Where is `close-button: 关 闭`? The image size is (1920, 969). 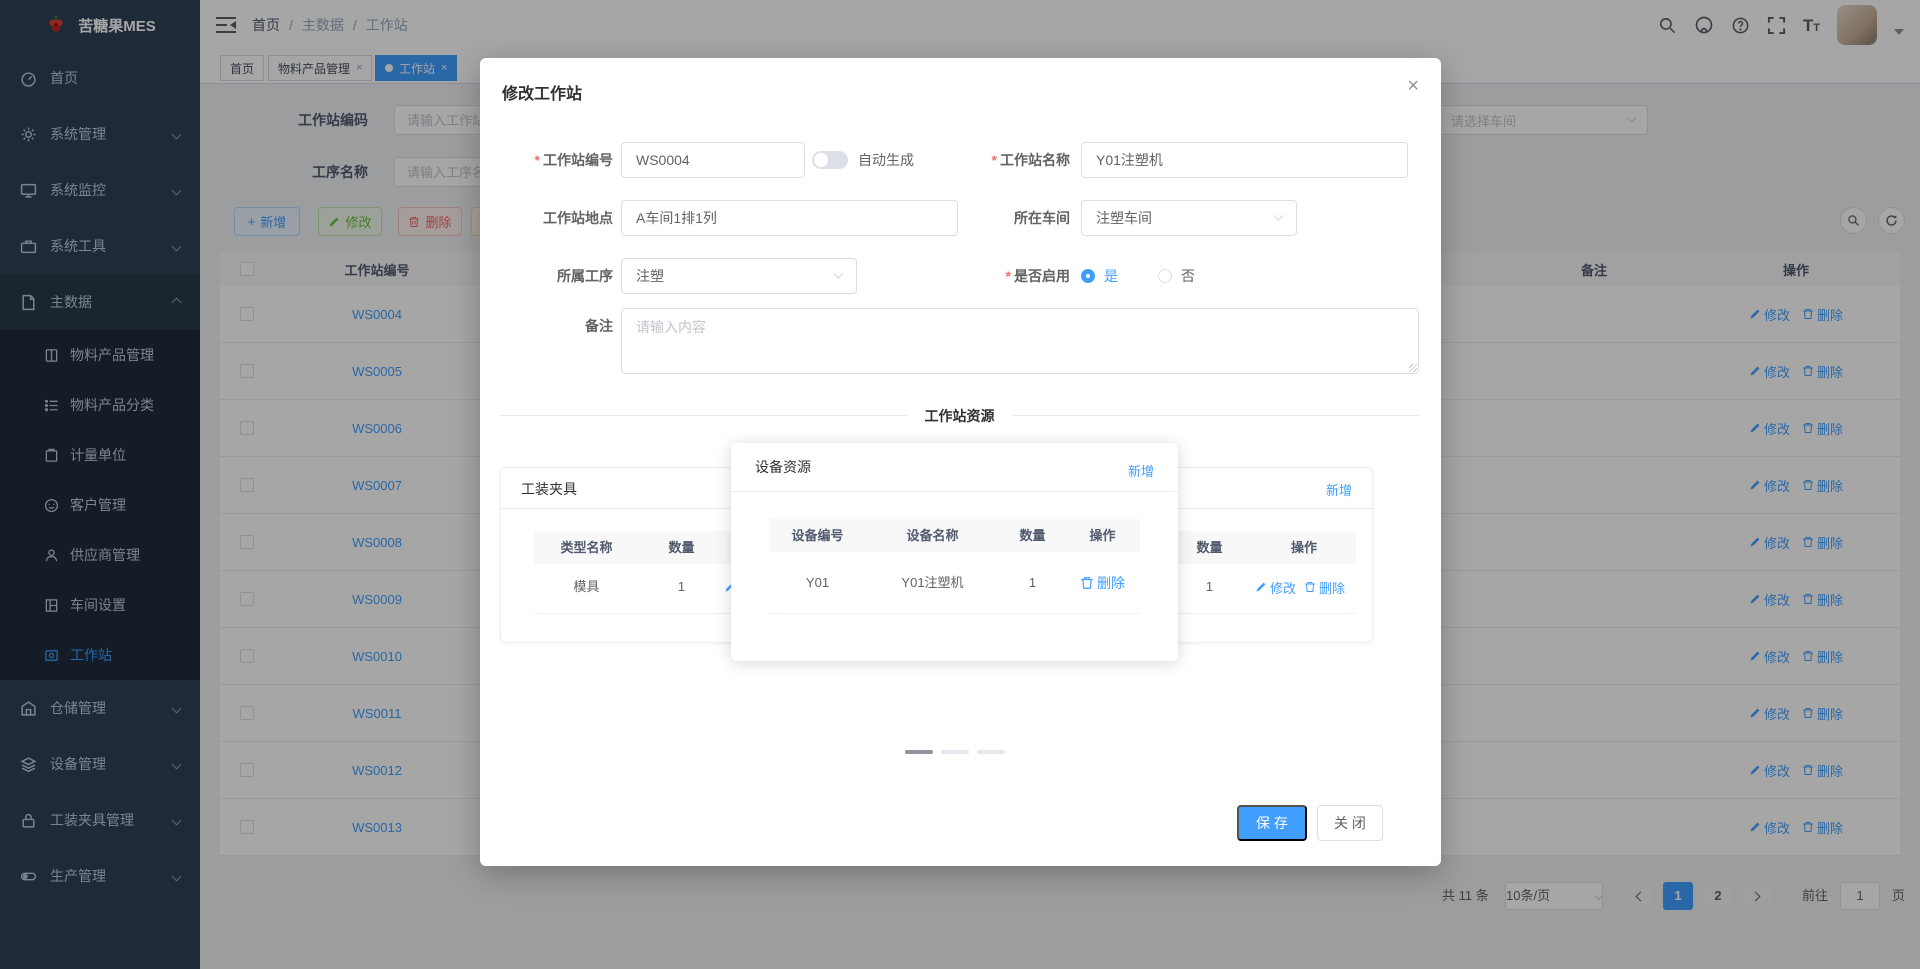 close-button: 关 闭 is located at coordinates (1350, 823).